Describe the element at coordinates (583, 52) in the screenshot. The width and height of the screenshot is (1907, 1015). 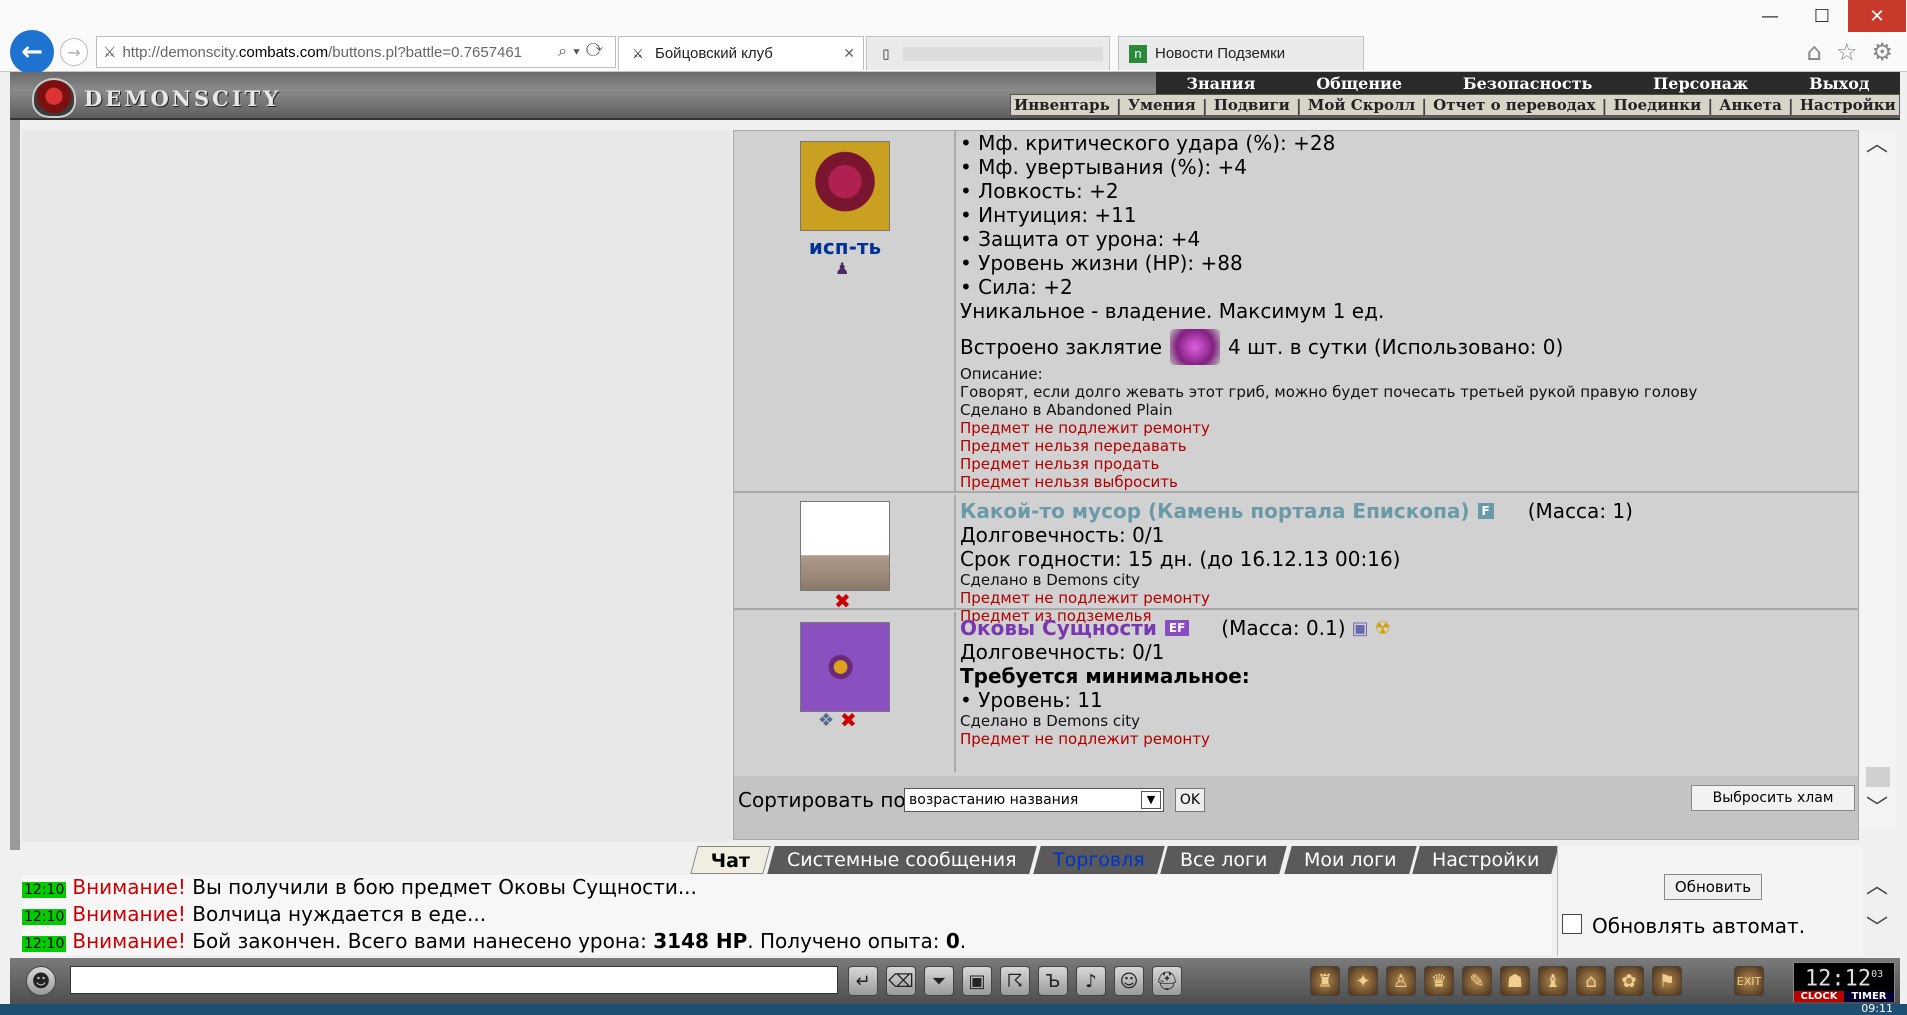
I see `search-icon: ⌕▾⟳` at that location.